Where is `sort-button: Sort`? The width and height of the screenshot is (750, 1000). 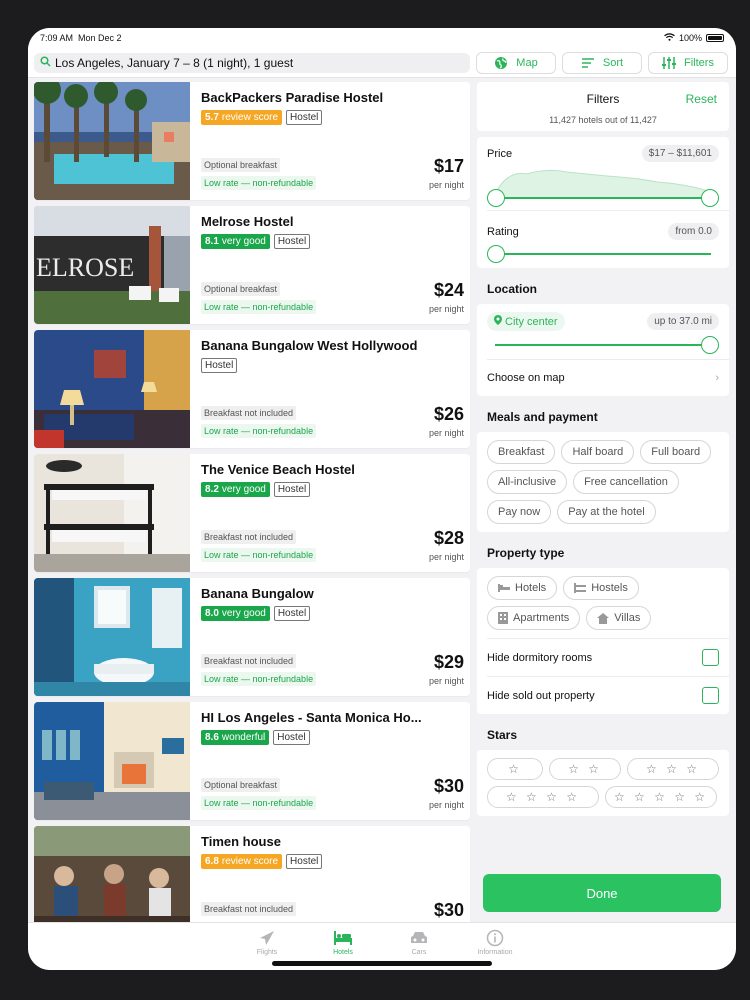
sort-button: Sort is located at coordinates (602, 62).